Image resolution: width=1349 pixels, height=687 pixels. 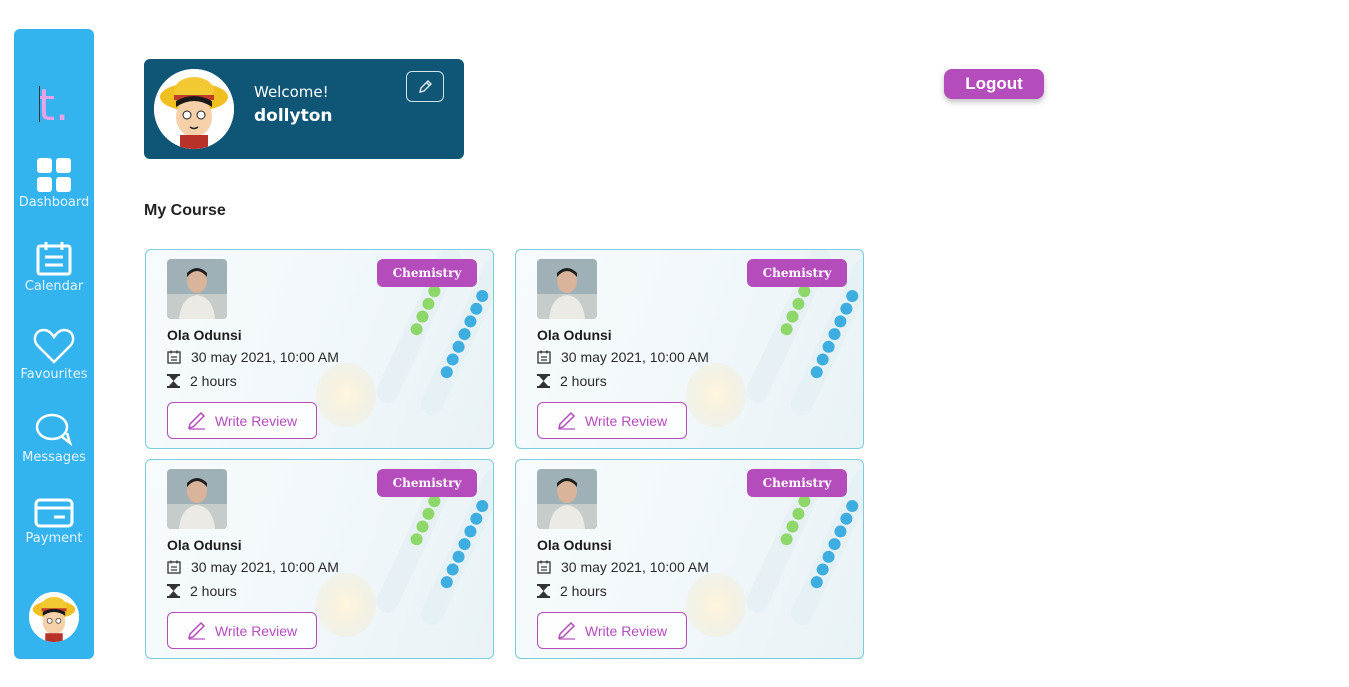 I want to click on pencil-icon, so click(x=425, y=86).